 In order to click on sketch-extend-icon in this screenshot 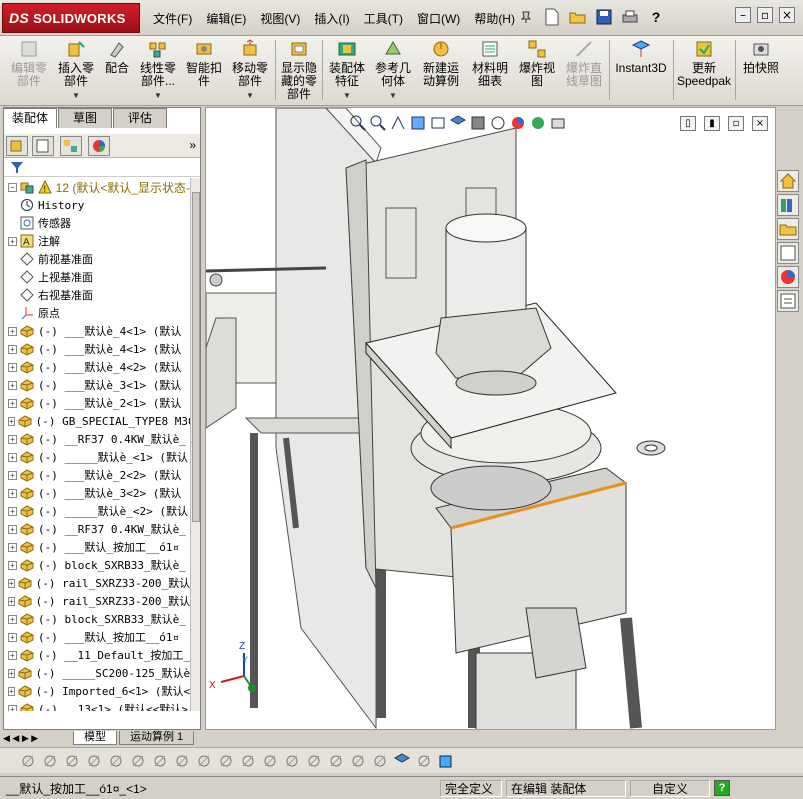, I will do `click(182, 761)`.